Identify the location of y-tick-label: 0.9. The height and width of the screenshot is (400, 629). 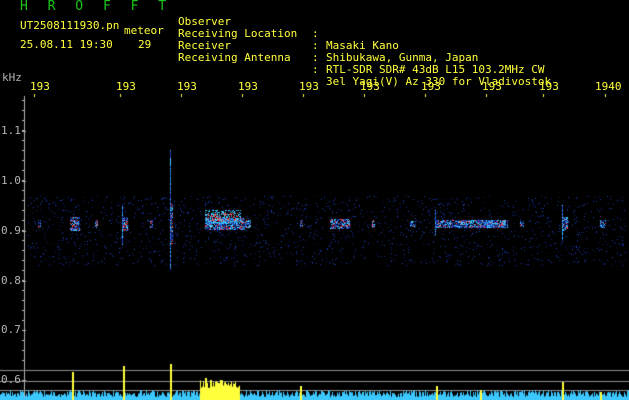
(11, 230).